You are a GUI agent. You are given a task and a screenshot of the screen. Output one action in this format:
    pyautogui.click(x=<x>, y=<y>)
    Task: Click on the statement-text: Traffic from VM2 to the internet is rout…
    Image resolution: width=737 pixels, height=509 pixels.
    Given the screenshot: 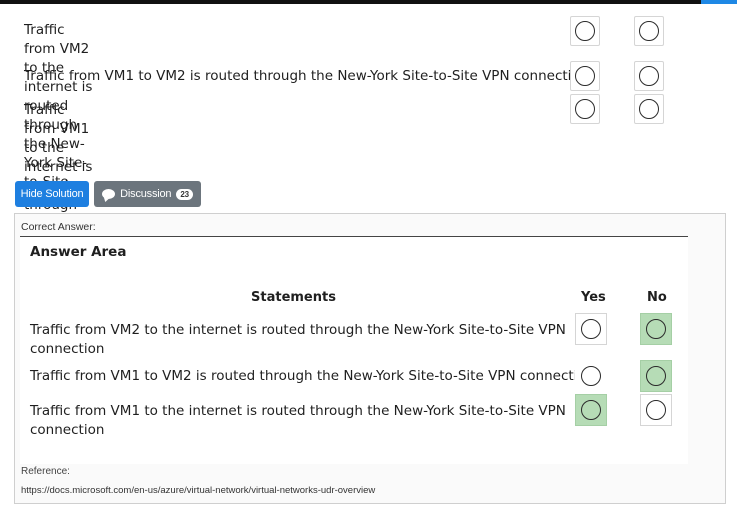 What is the action you would take?
    pyautogui.click(x=298, y=339)
    